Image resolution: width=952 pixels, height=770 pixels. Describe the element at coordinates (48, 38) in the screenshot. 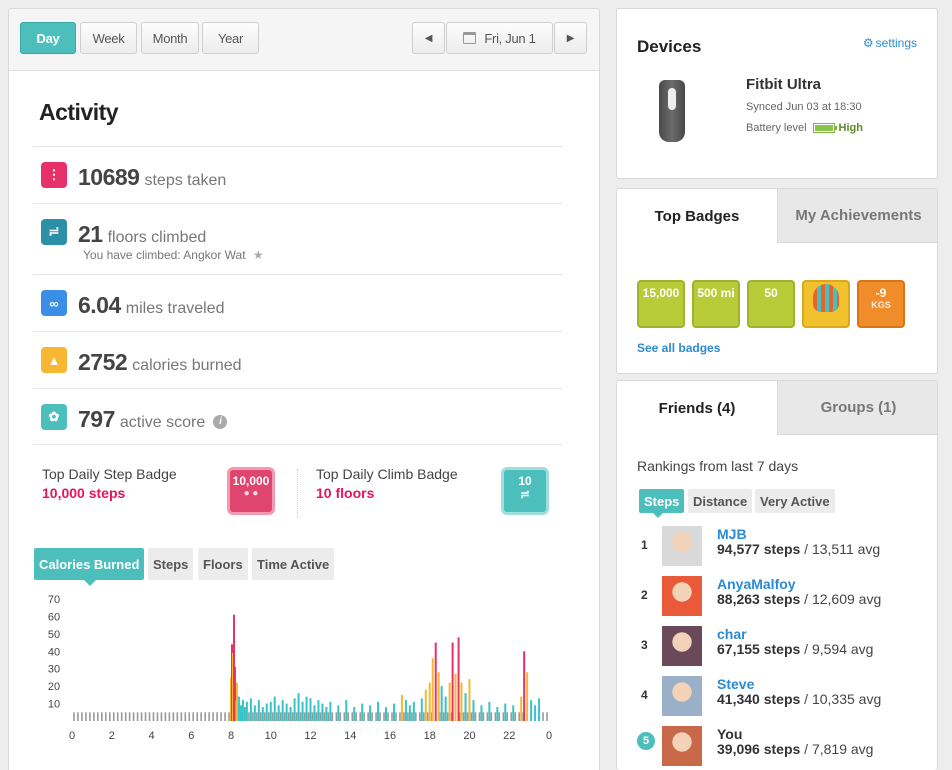

I see `tab-day: Day` at that location.